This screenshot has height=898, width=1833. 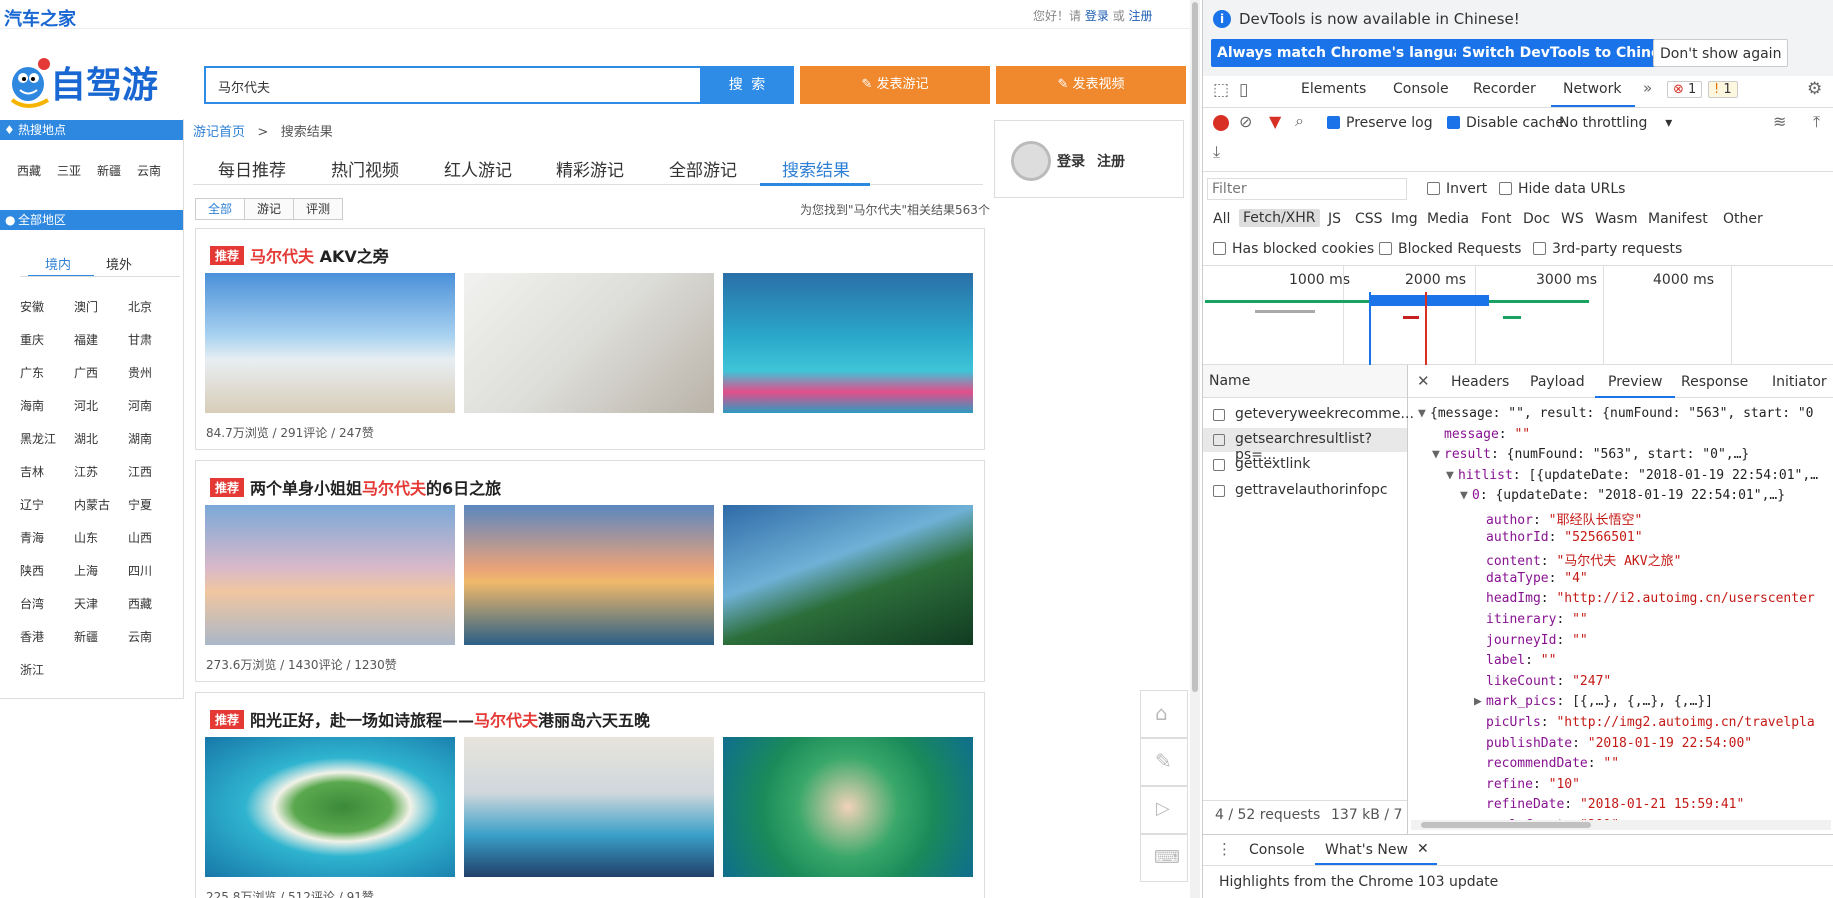 What do you see at coordinates (1572, 219) in the screenshot?
I see `filter-ws: WS` at bounding box center [1572, 219].